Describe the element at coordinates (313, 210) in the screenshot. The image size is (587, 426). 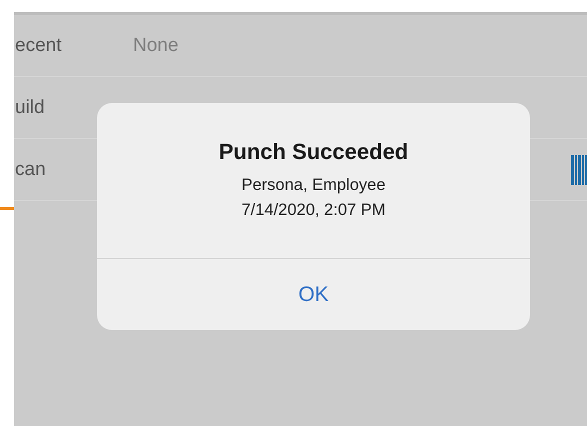
I see `alert-message: 7/14/2020, 2:07 PM` at that location.